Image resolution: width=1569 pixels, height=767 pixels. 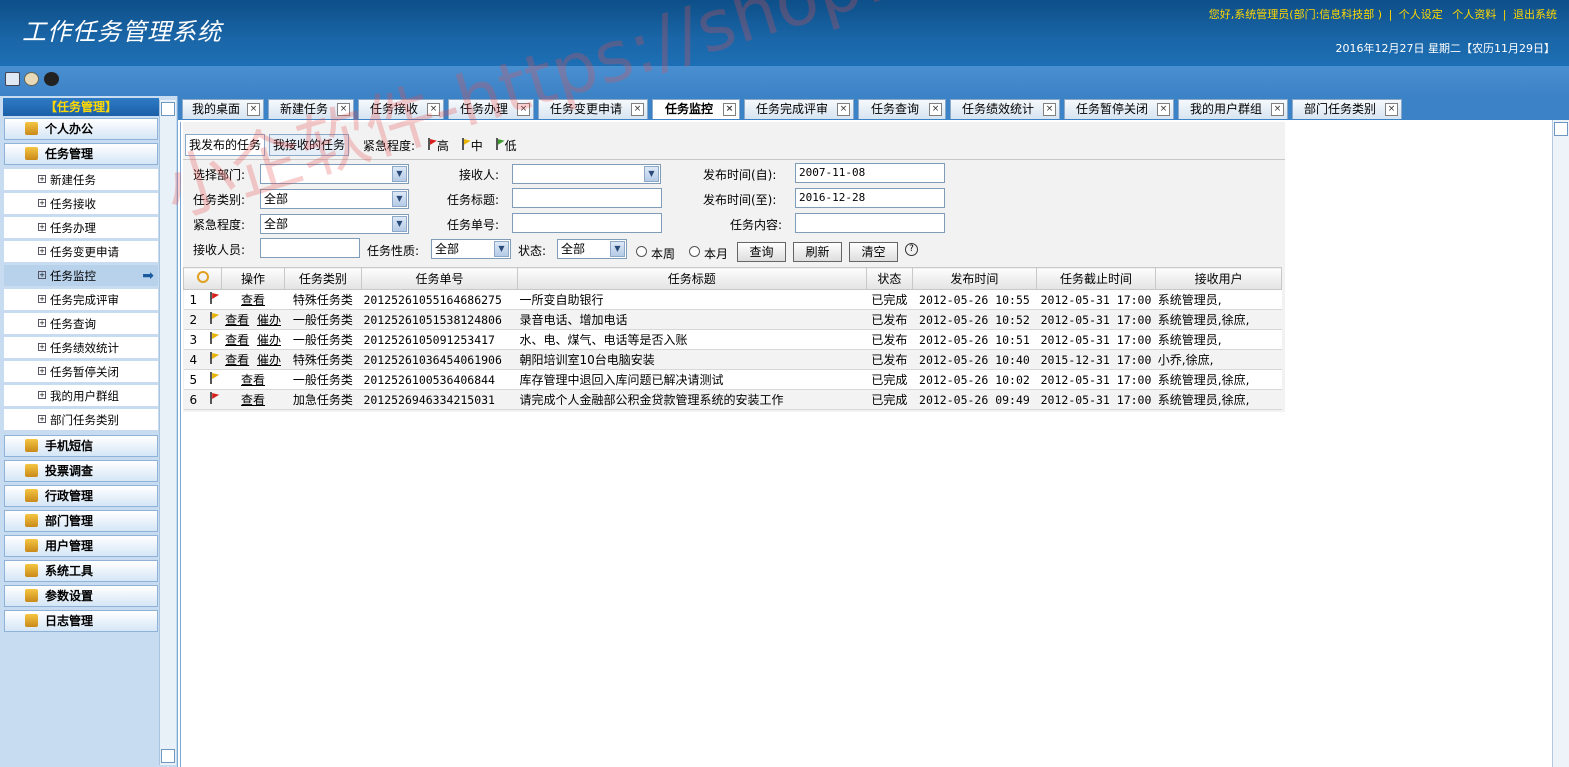 What do you see at coordinates (870, 223) in the screenshot?
I see `content-input` at bounding box center [870, 223].